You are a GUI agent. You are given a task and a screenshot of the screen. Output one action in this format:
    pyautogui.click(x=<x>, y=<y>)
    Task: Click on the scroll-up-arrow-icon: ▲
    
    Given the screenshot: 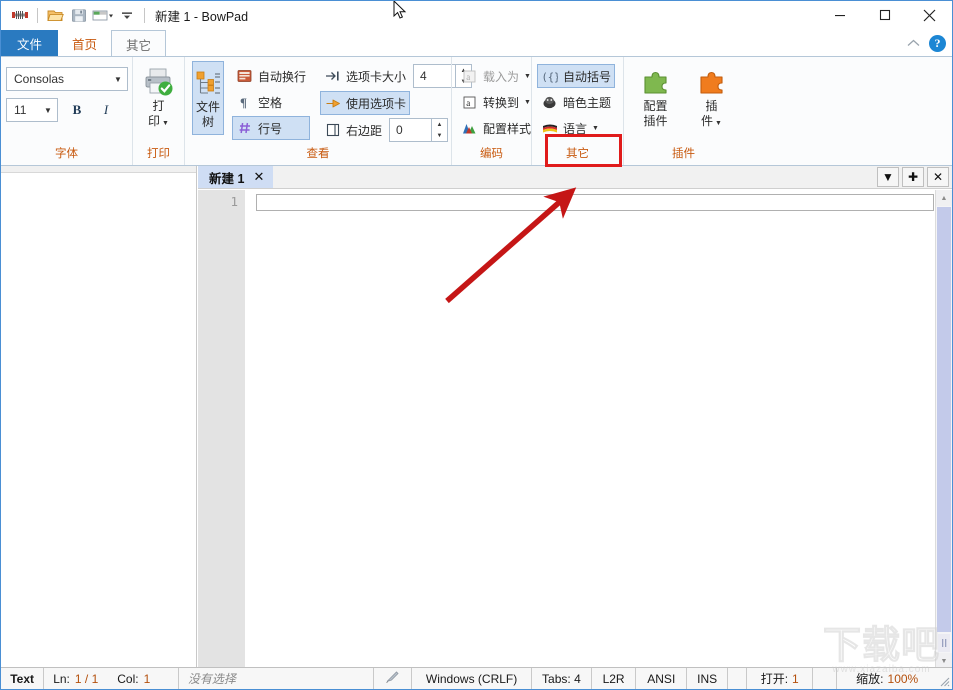 What is the action you would take?
    pyautogui.click(x=944, y=198)
    